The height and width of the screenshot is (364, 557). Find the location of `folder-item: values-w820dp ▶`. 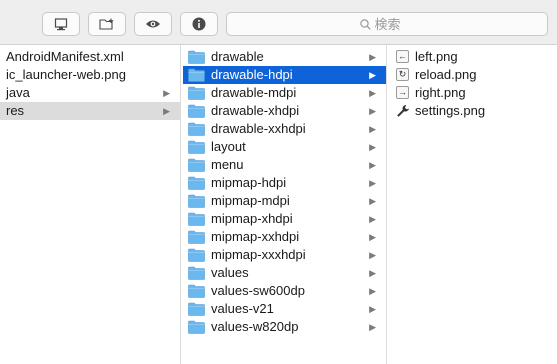

folder-item: values-w820dp ▶ is located at coordinates (284, 327).